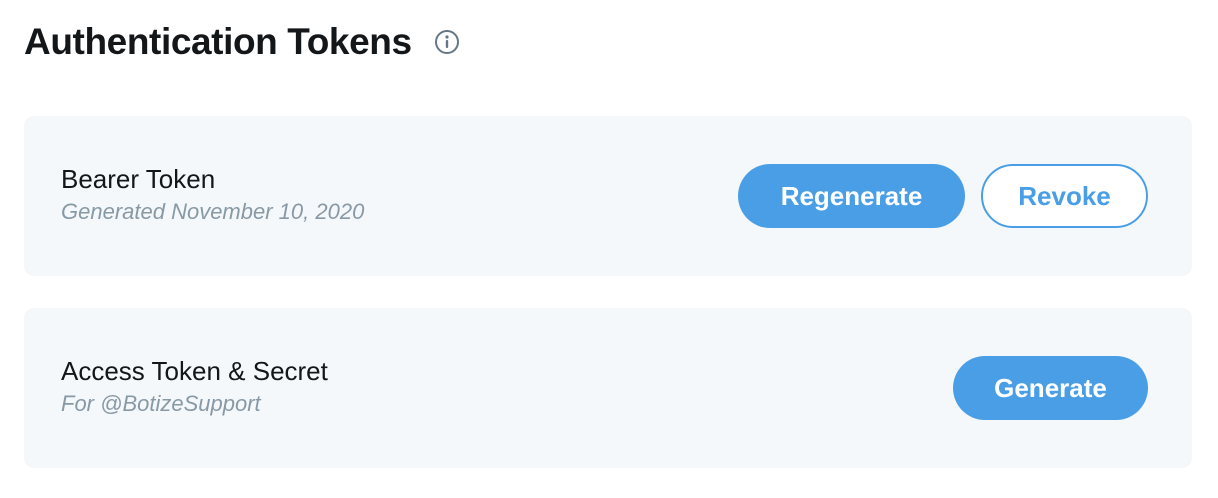  I want to click on bearer-token-title: Bearer Token, so click(138, 179).